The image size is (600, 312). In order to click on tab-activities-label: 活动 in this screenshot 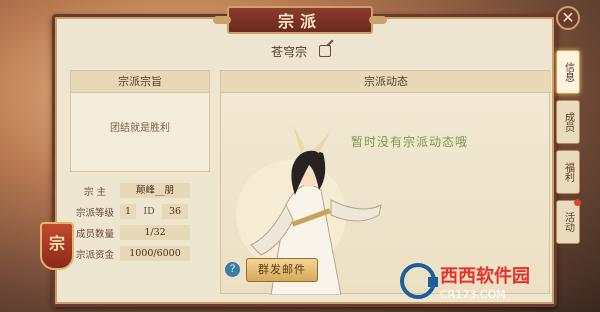, I will do `click(568, 222)`.